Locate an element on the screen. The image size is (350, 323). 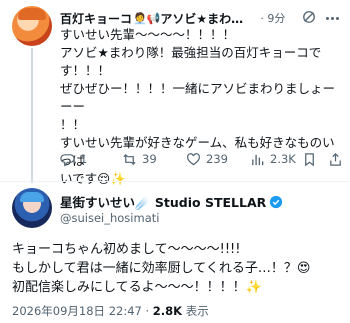
repost-button: 39 is located at coordinates (139, 159).